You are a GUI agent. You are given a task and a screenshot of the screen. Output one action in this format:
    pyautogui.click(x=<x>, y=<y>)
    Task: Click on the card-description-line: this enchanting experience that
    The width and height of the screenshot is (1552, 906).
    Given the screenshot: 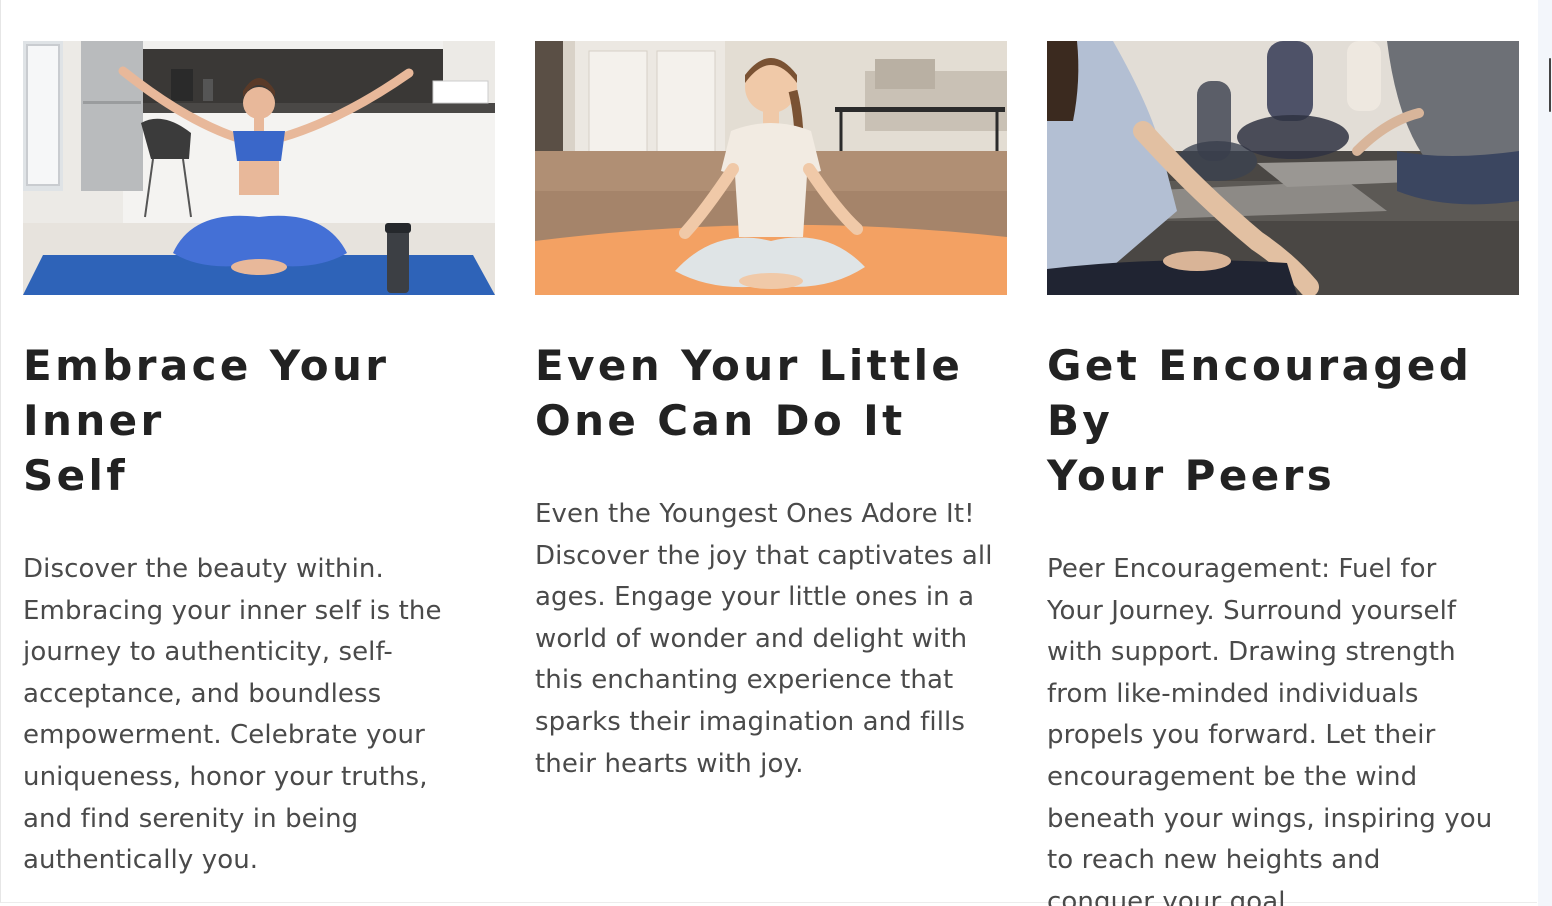 What is the action you would take?
    pyautogui.click(x=744, y=680)
    